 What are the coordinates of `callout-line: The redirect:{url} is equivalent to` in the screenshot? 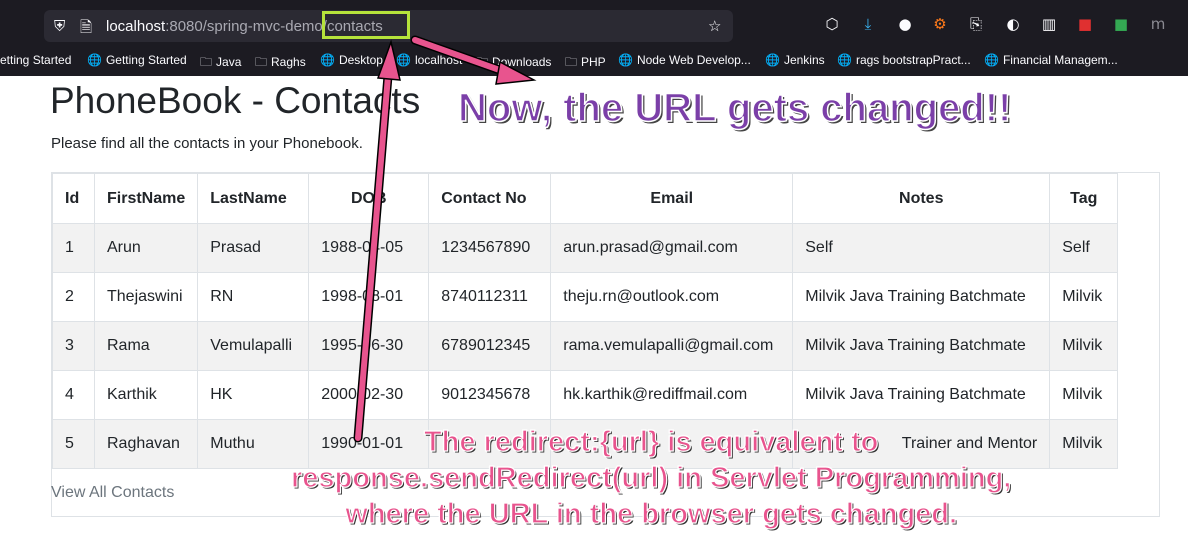 It's located at (651, 441).